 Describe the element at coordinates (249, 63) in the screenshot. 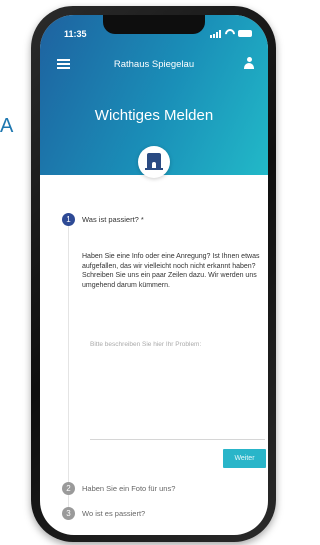

I see `user-icon` at that location.